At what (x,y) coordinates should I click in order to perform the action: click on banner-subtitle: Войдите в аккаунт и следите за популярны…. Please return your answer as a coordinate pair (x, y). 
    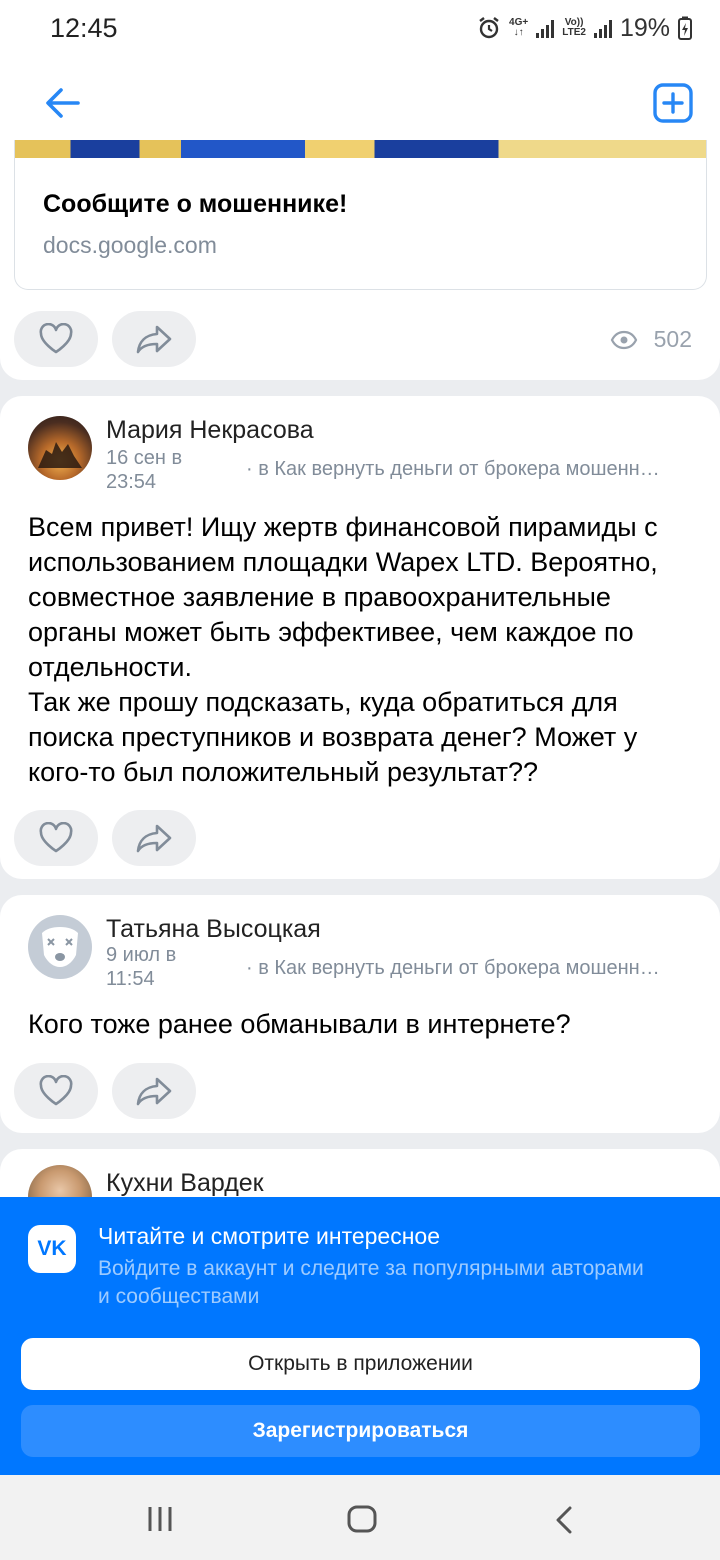
    Looking at the image, I should click on (371, 1282).